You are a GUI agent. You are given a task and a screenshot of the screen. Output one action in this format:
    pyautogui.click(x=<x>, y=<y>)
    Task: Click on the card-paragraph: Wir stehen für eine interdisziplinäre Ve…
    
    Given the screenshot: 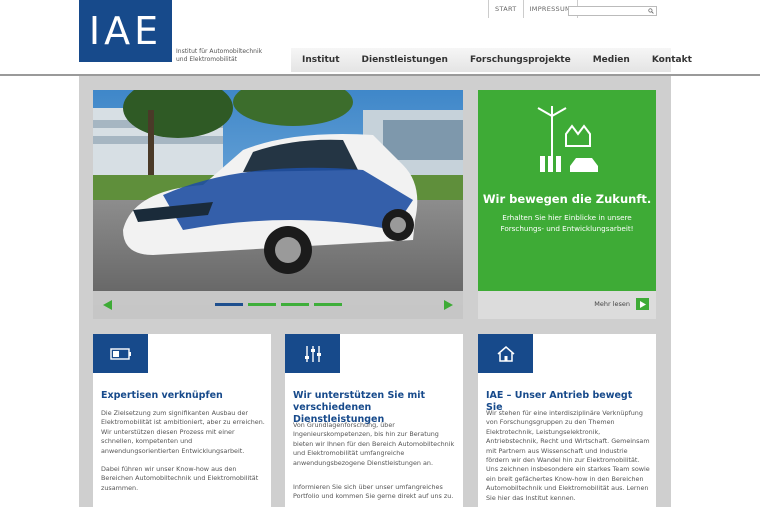 What is the action you would take?
    pyautogui.click(x=568, y=455)
    